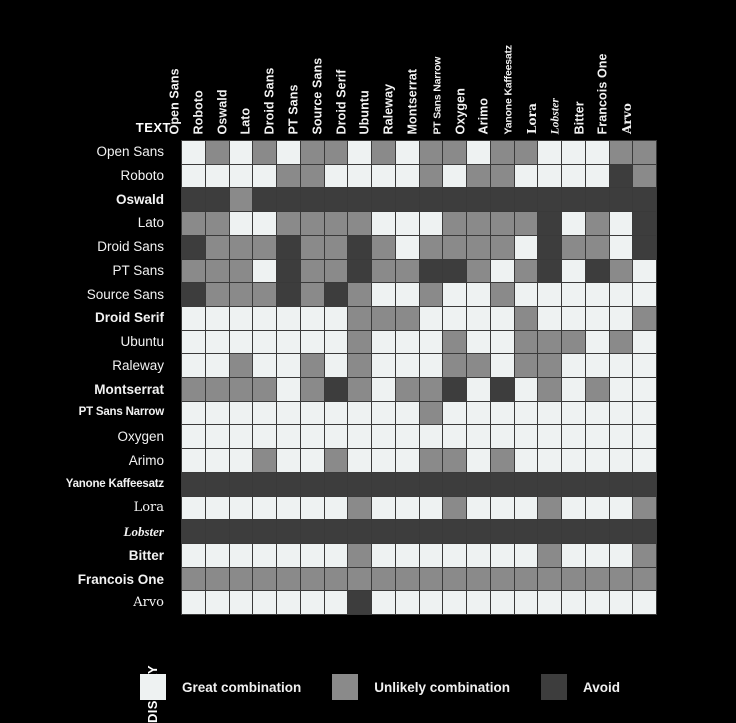  What do you see at coordinates (120, 579) in the screenshot?
I see `row-header-18: Francois One` at bounding box center [120, 579].